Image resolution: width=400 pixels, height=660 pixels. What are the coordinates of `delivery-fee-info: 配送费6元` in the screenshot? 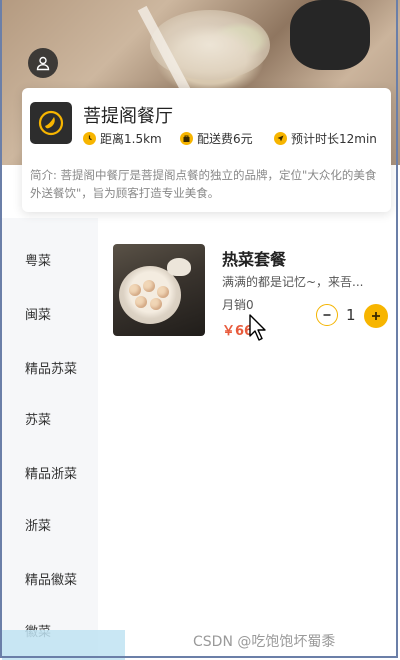 It's located at (216, 138).